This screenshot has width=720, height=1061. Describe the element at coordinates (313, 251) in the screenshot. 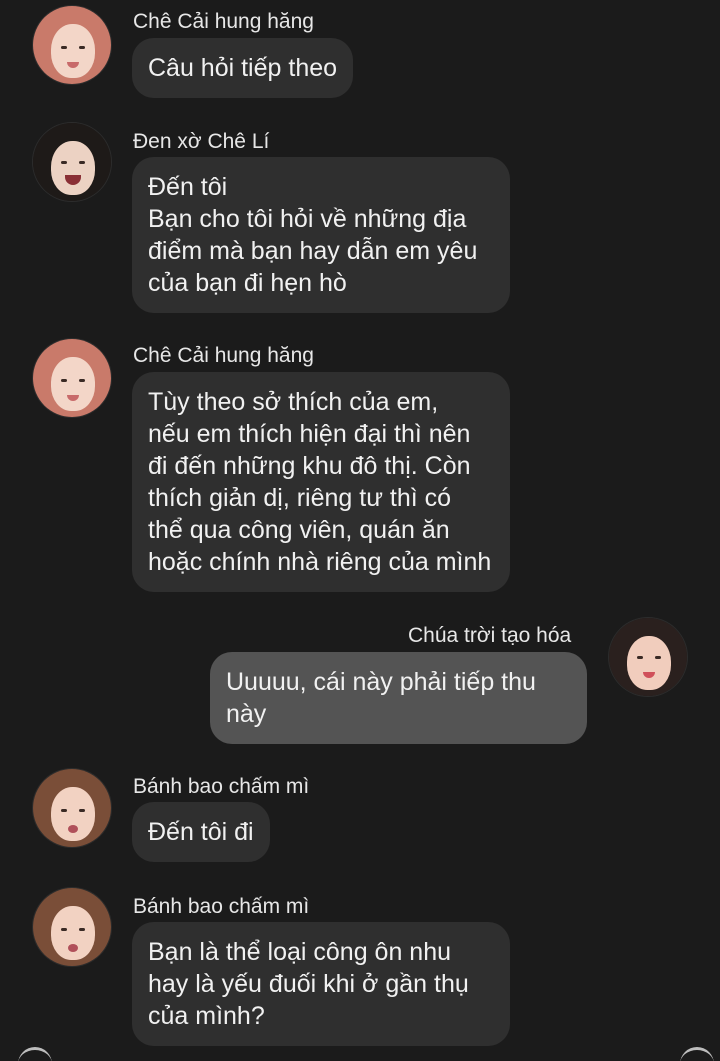

I see `message-text: điểm mà bạn hay dẫn em yêu` at that location.